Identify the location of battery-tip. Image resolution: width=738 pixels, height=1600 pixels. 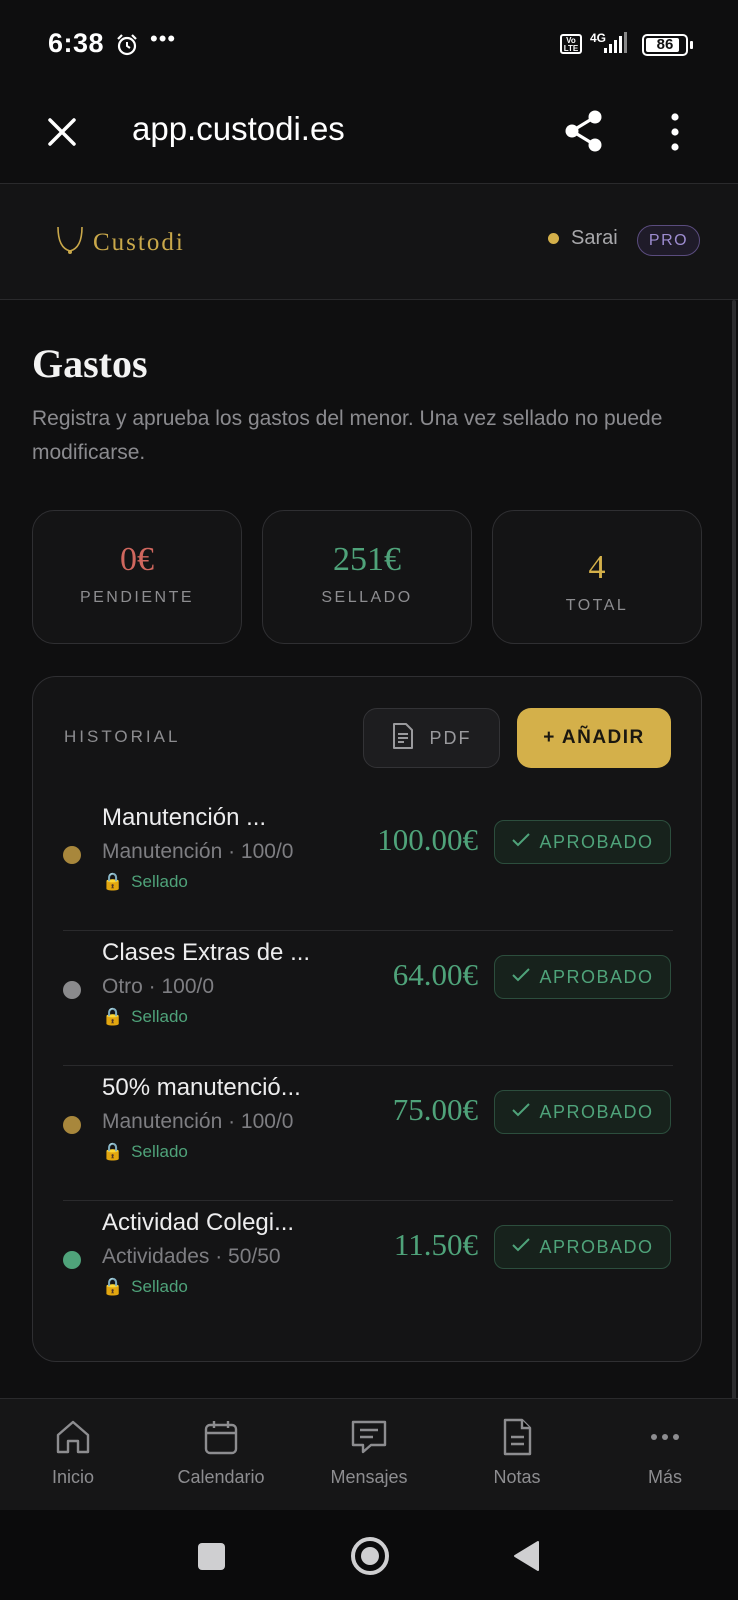
(691, 45).